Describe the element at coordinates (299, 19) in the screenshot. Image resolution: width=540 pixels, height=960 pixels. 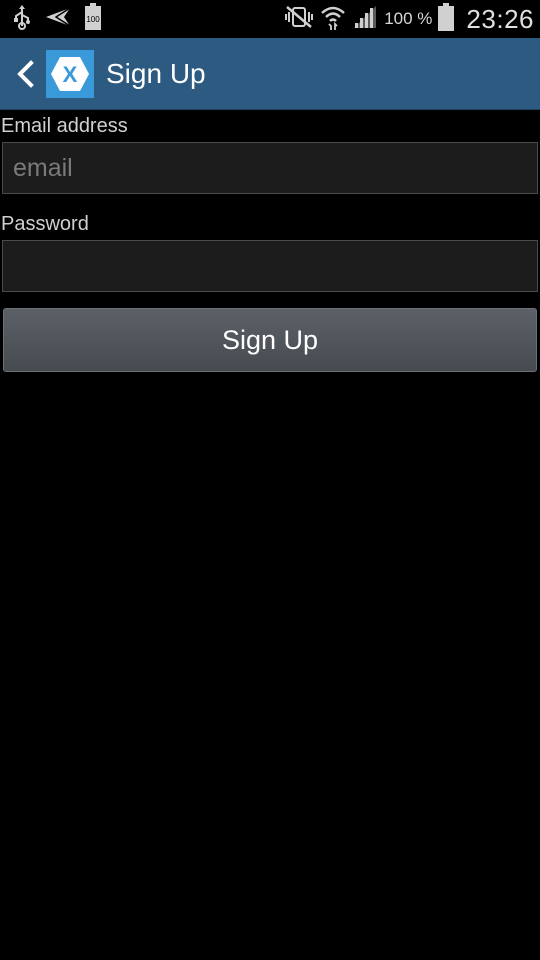
I see `mute-vibrate-icon` at that location.